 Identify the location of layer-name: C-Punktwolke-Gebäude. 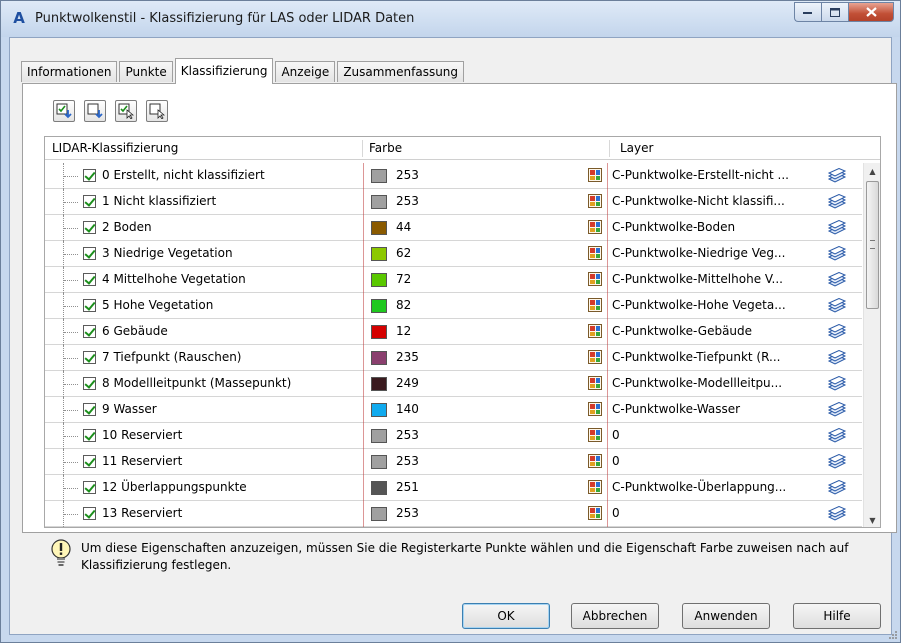
(682, 331).